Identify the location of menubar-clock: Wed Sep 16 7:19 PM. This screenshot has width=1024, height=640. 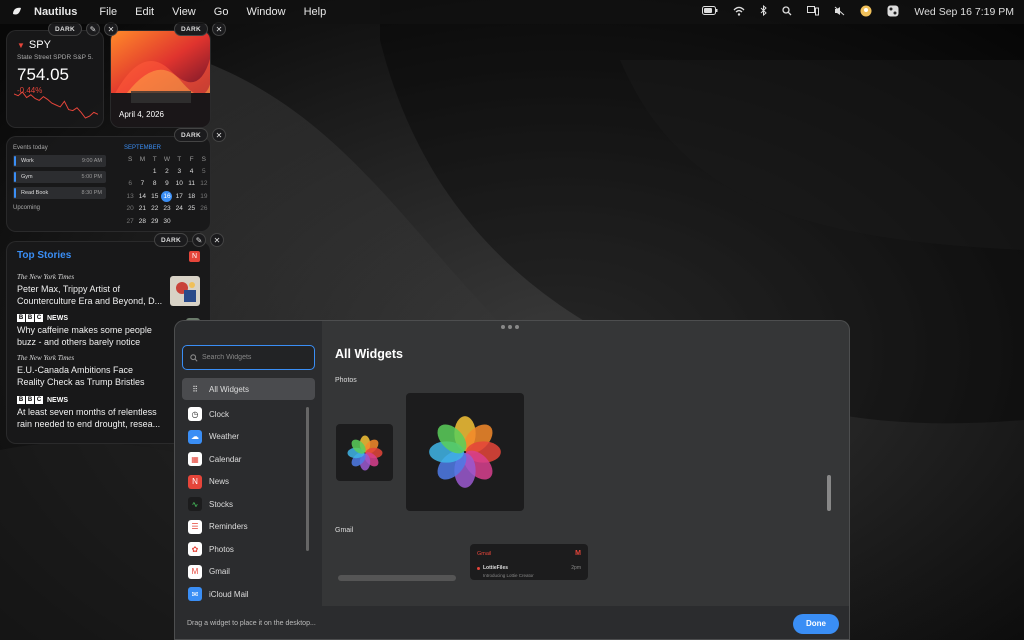
(964, 12).